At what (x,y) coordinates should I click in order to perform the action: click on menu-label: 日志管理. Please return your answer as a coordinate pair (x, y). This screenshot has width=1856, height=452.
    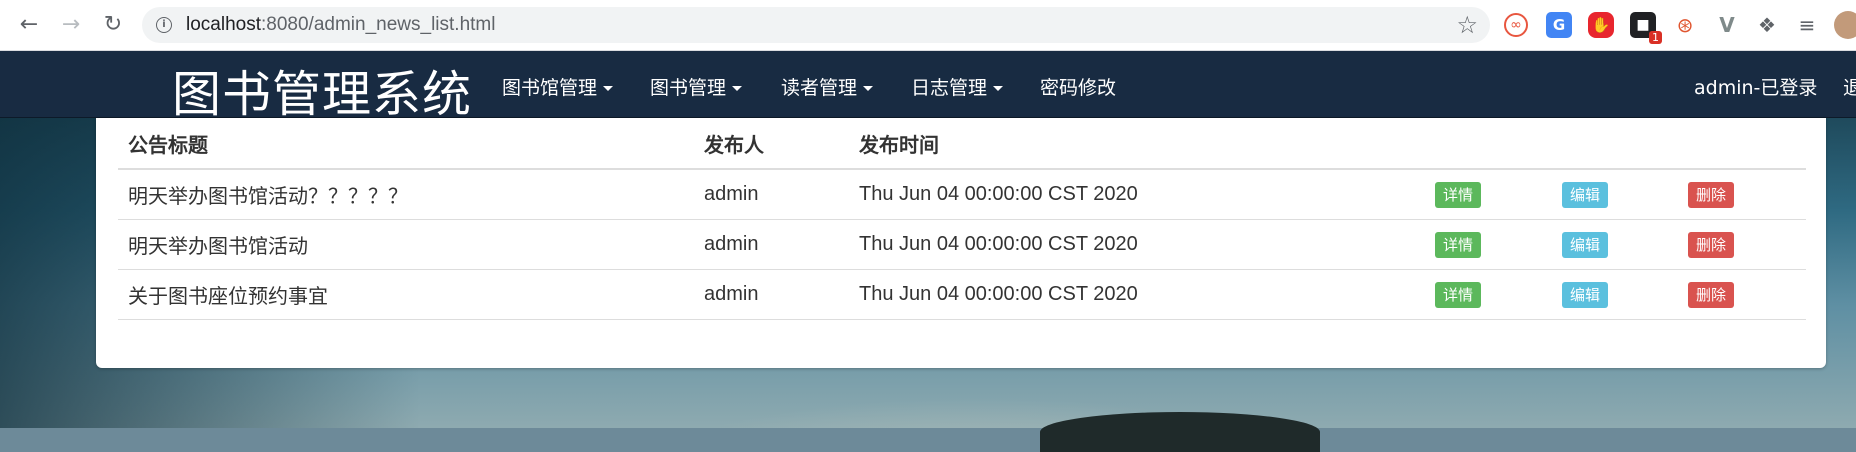
    Looking at the image, I should click on (949, 88).